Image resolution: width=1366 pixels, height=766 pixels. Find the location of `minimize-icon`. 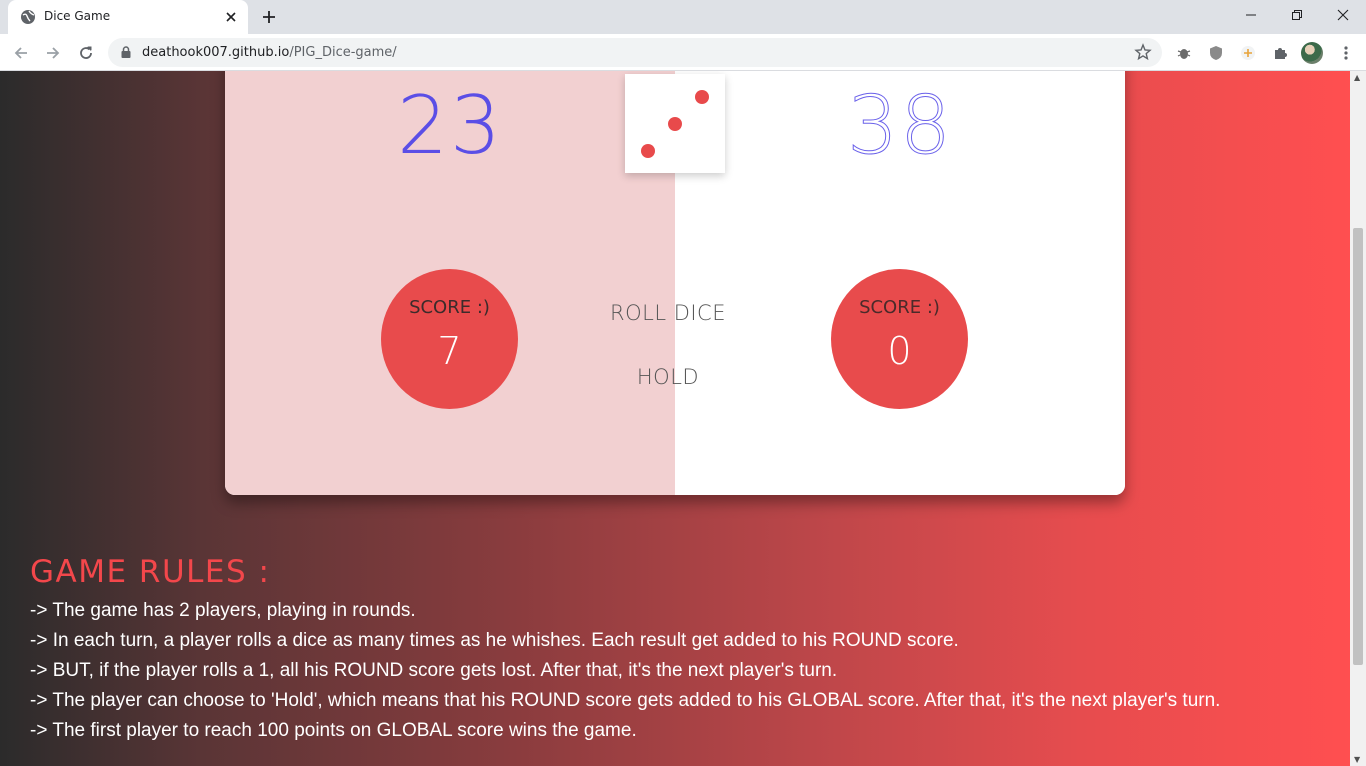

minimize-icon is located at coordinates (1251, 15).